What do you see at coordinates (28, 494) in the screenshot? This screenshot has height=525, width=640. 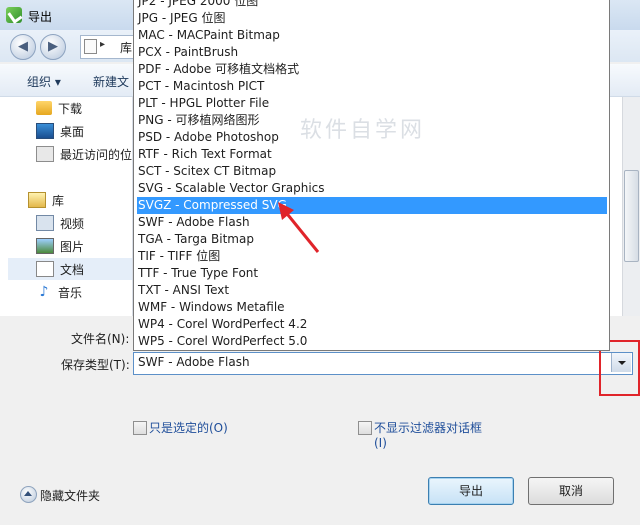 I see `collapse-up-icon` at bounding box center [28, 494].